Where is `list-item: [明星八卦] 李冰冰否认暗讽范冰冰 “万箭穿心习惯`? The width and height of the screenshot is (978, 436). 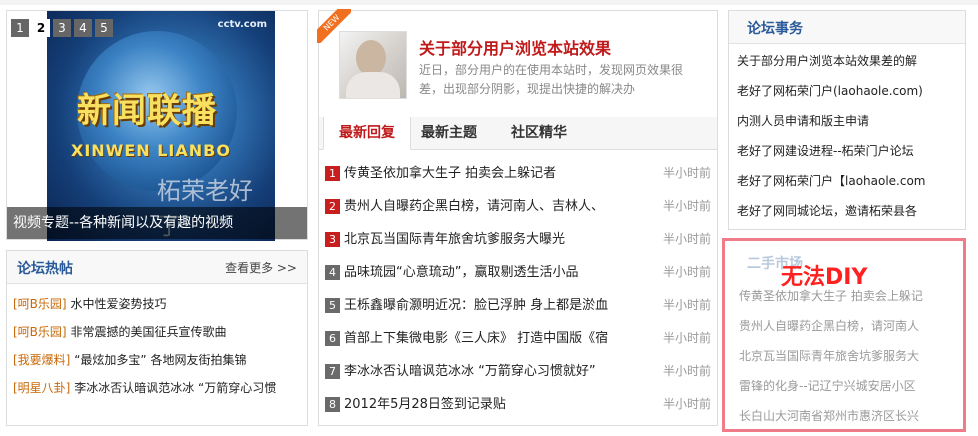 list-item: [明星八卦] 李冰冰否认暗讽范冰冰 “万箭穿心习惯 is located at coordinates (160, 388).